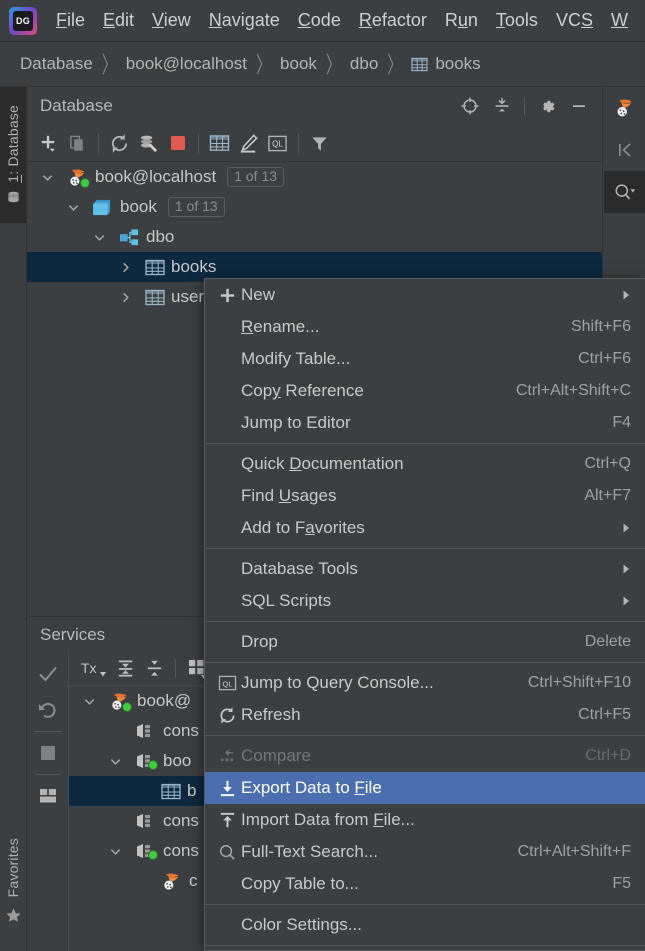  I want to click on database-header-actions, so click(528, 106).